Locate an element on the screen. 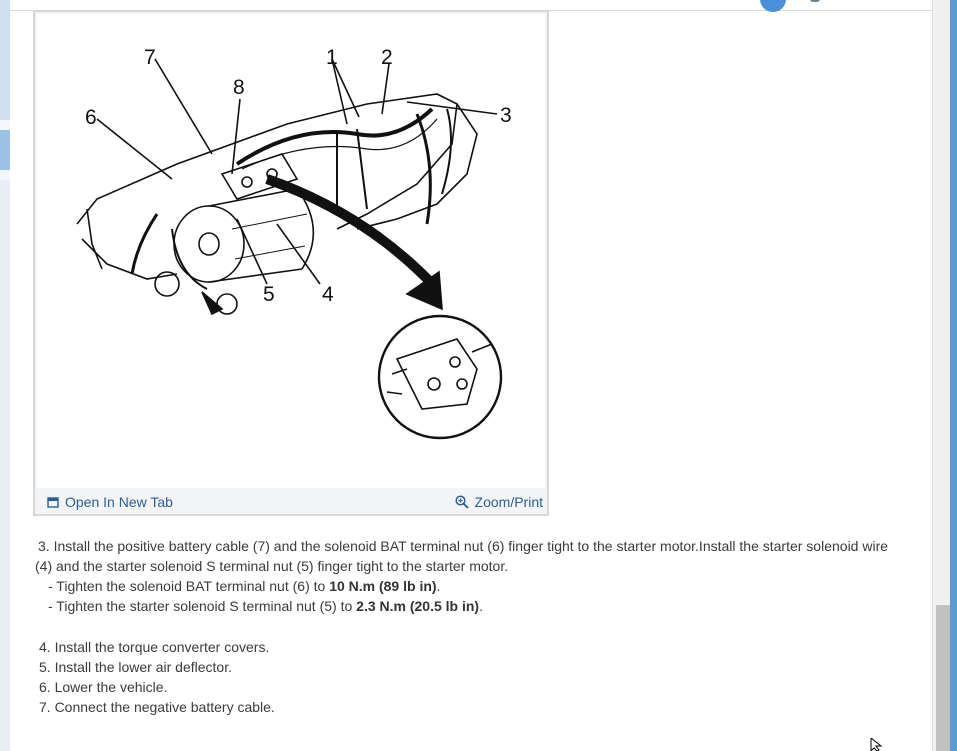  zoom-print-link: Zoom/Print is located at coordinates (498, 502).